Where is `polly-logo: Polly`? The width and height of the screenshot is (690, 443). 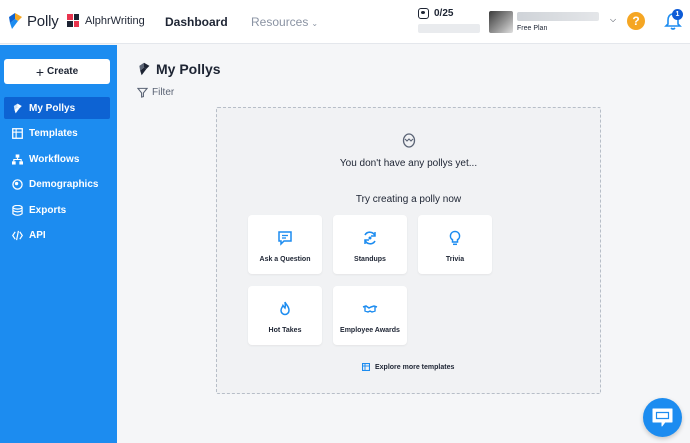
polly-logo: Polly is located at coordinates (33, 21).